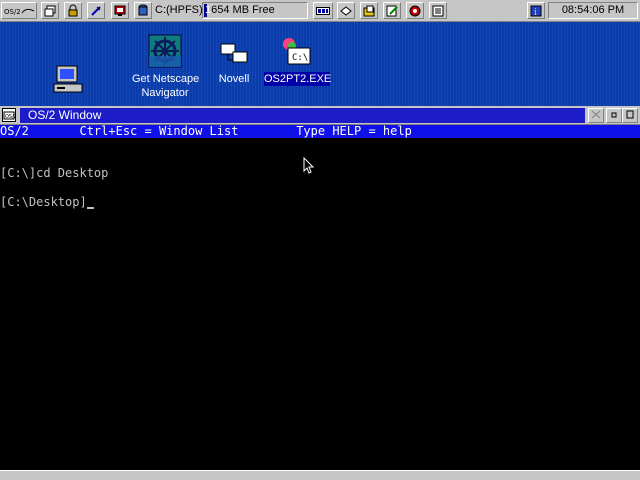  Describe the element at coordinates (309, 165) in the screenshot. I see `mouse-pointer-icon` at that location.